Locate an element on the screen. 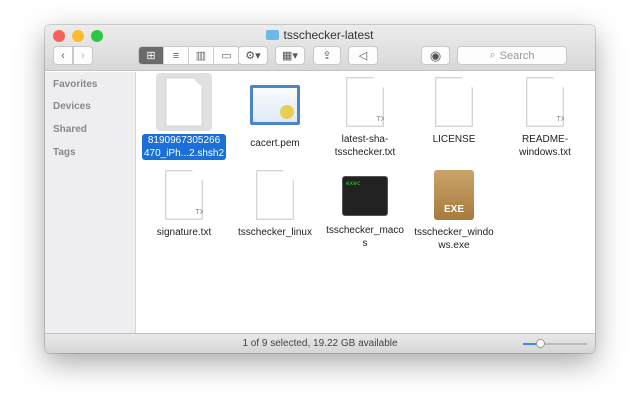 This screenshot has height=418, width=640. certificate-icon is located at coordinates (275, 105).